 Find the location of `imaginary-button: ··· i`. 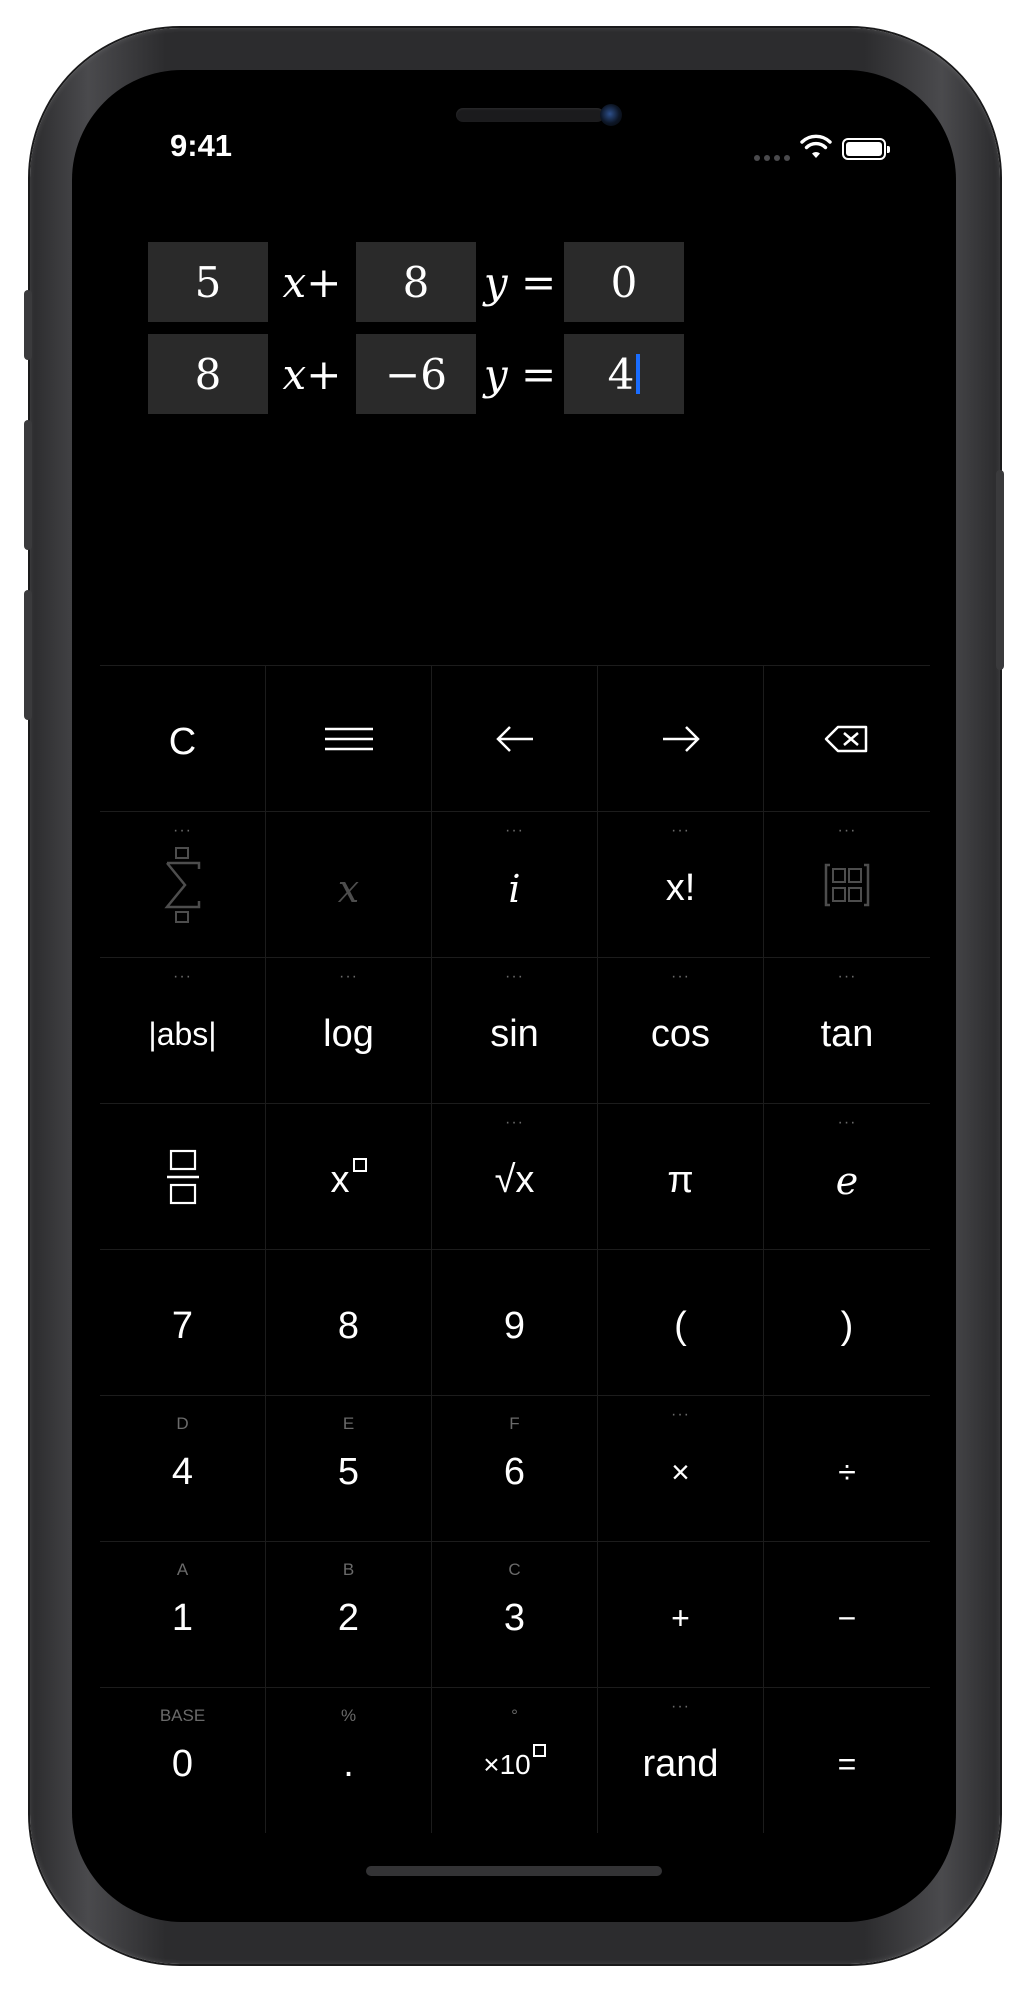

imaginary-button: ··· i is located at coordinates (515, 884).